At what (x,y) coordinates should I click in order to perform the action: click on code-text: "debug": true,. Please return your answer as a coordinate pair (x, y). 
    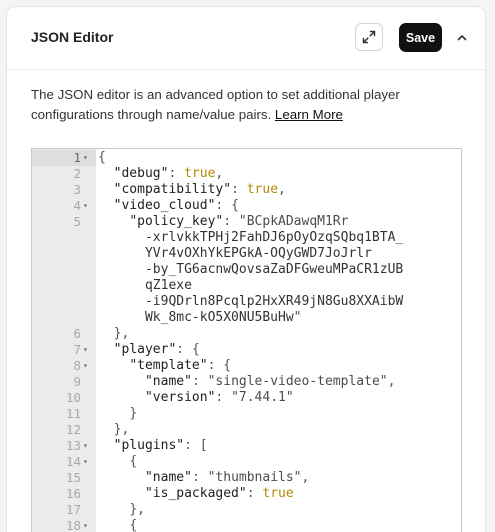
    Looking at the image, I should click on (168, 173).